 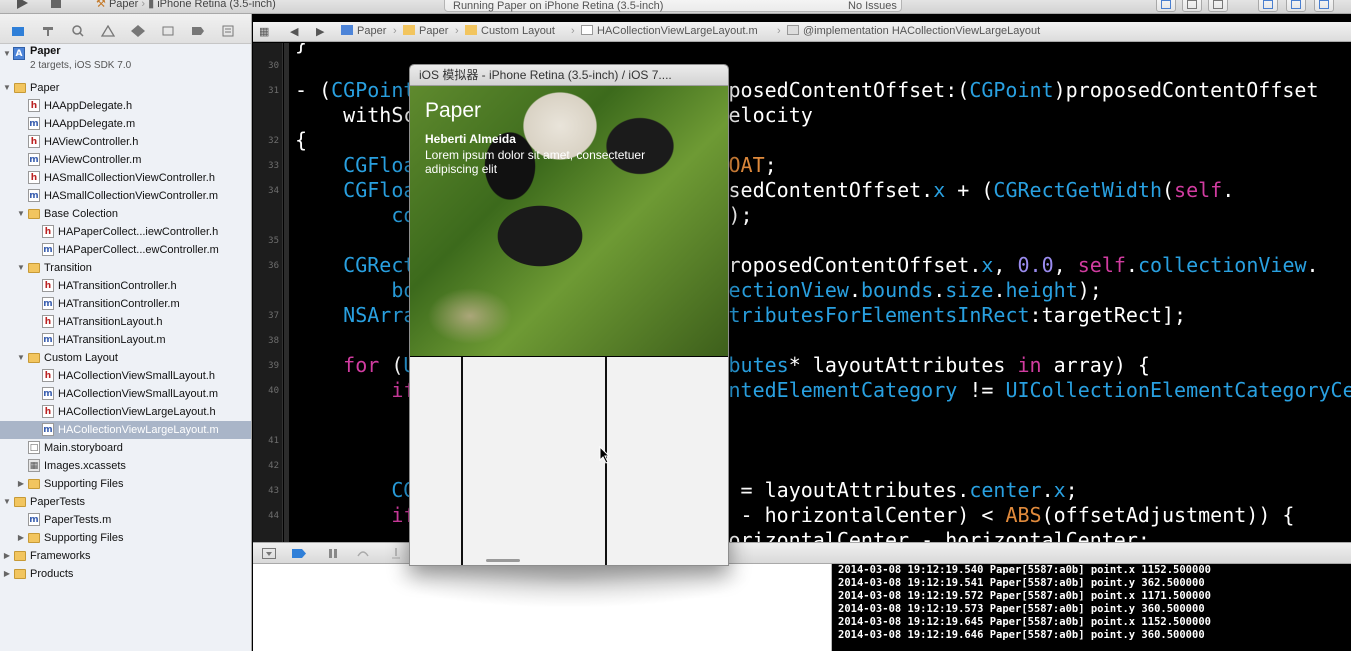 I want to click on row-label: Images.xcassets, so click(x=85, y=466).